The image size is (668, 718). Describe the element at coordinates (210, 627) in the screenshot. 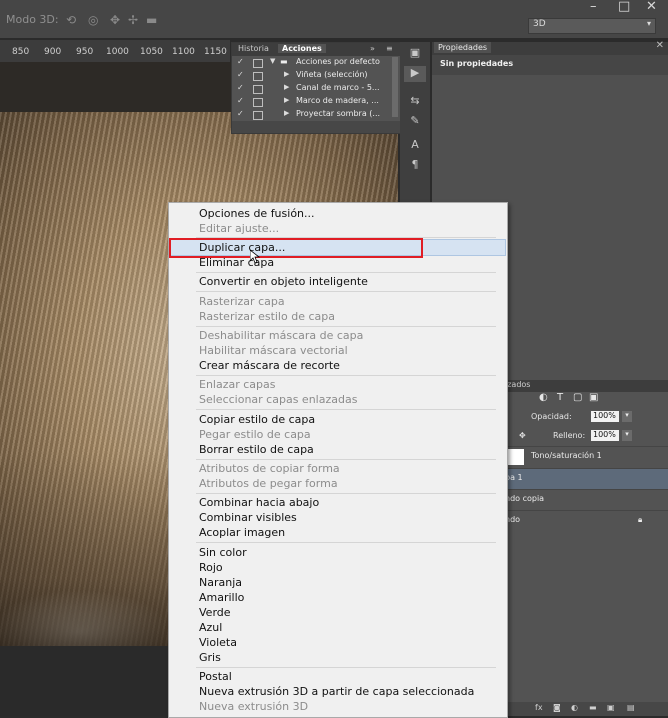

I see `menu-item-blue: Azul` at that location.